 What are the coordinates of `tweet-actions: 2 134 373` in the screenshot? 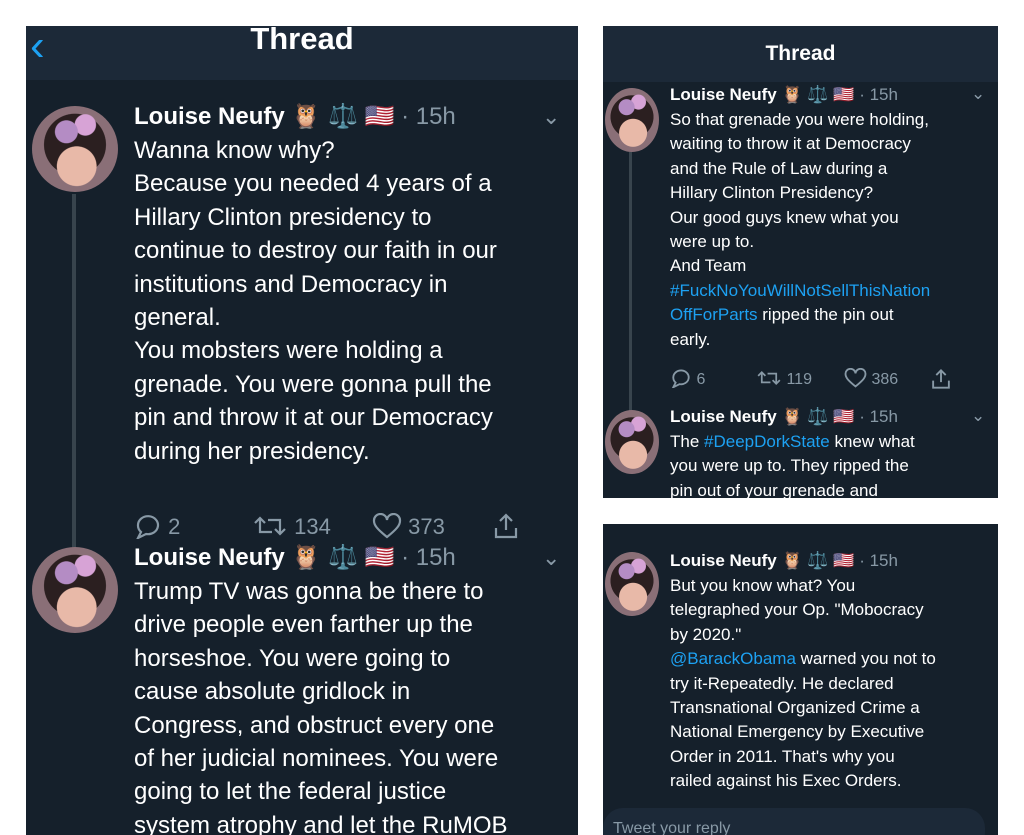 It's located at (344, 527).